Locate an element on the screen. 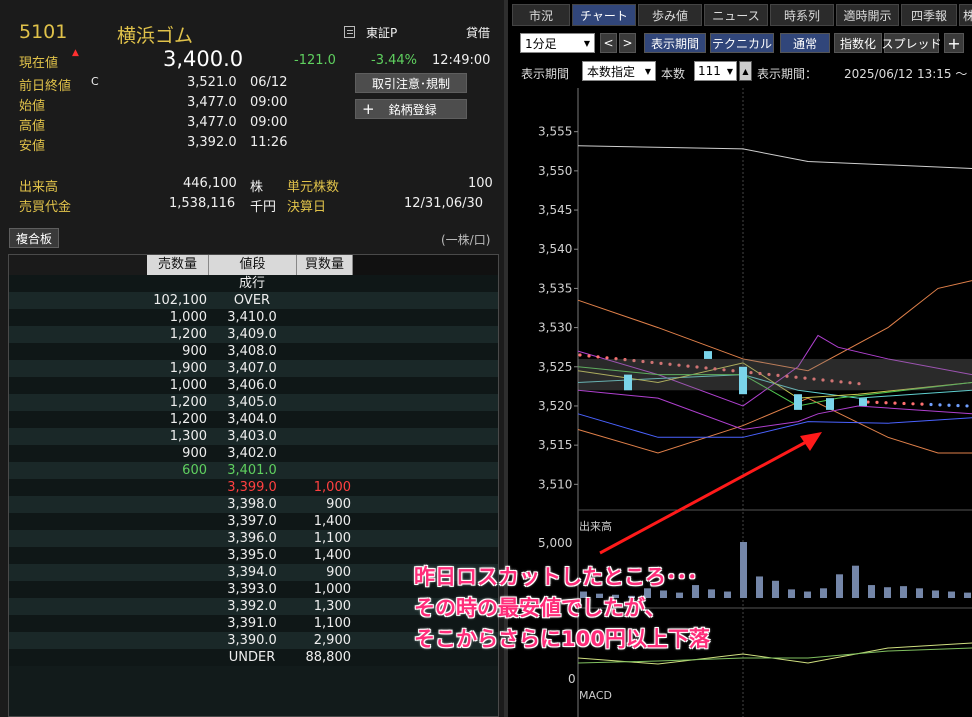  arrow-line is located at coordinates (704, 497).